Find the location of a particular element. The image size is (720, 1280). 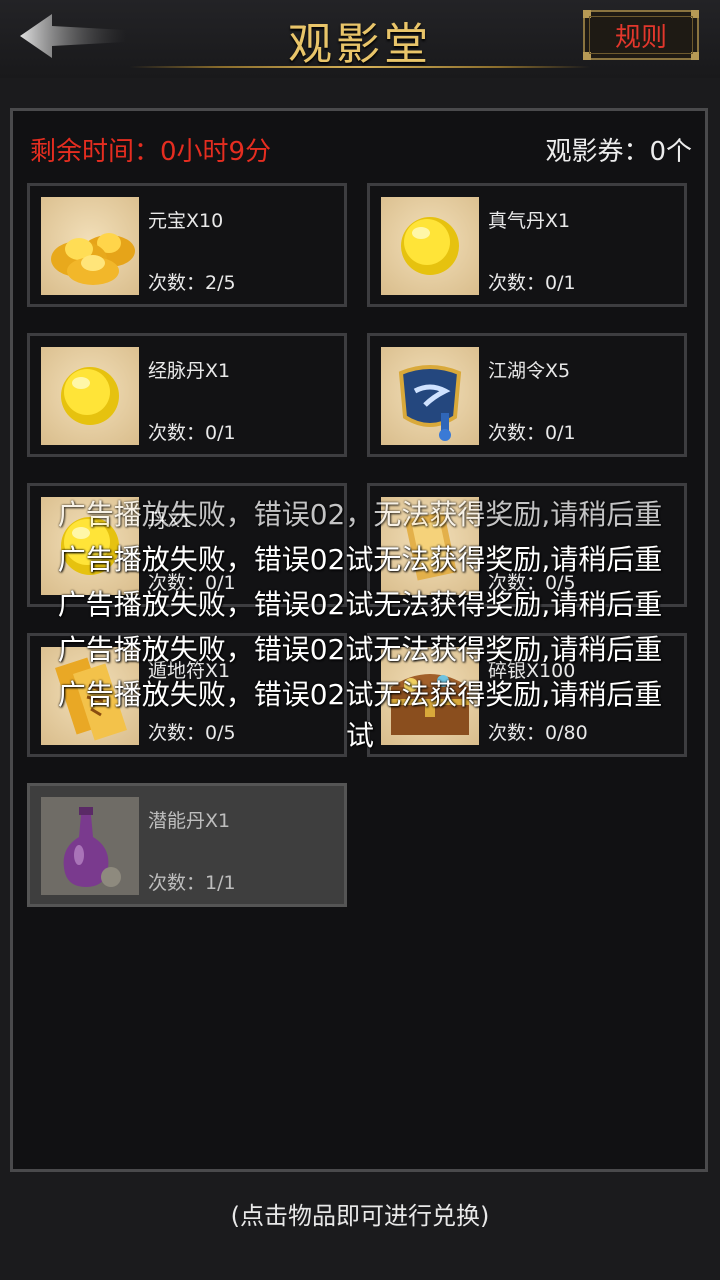

item-card: 江湖令X5 次数：0/1 is located at coordinates (527, 395).